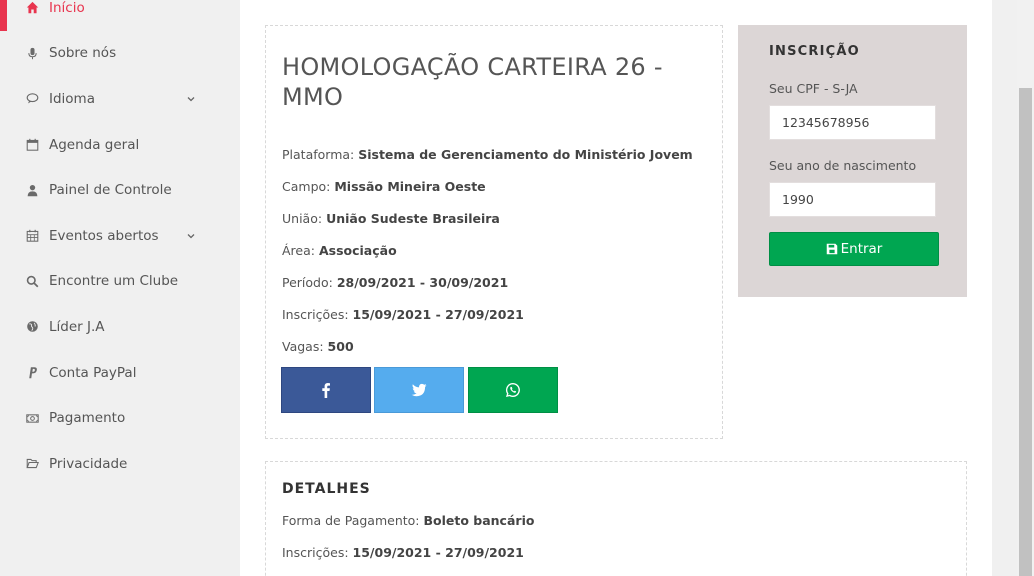 The image size is (1034, 576). I want to click on money-icon, so click(32, 418).